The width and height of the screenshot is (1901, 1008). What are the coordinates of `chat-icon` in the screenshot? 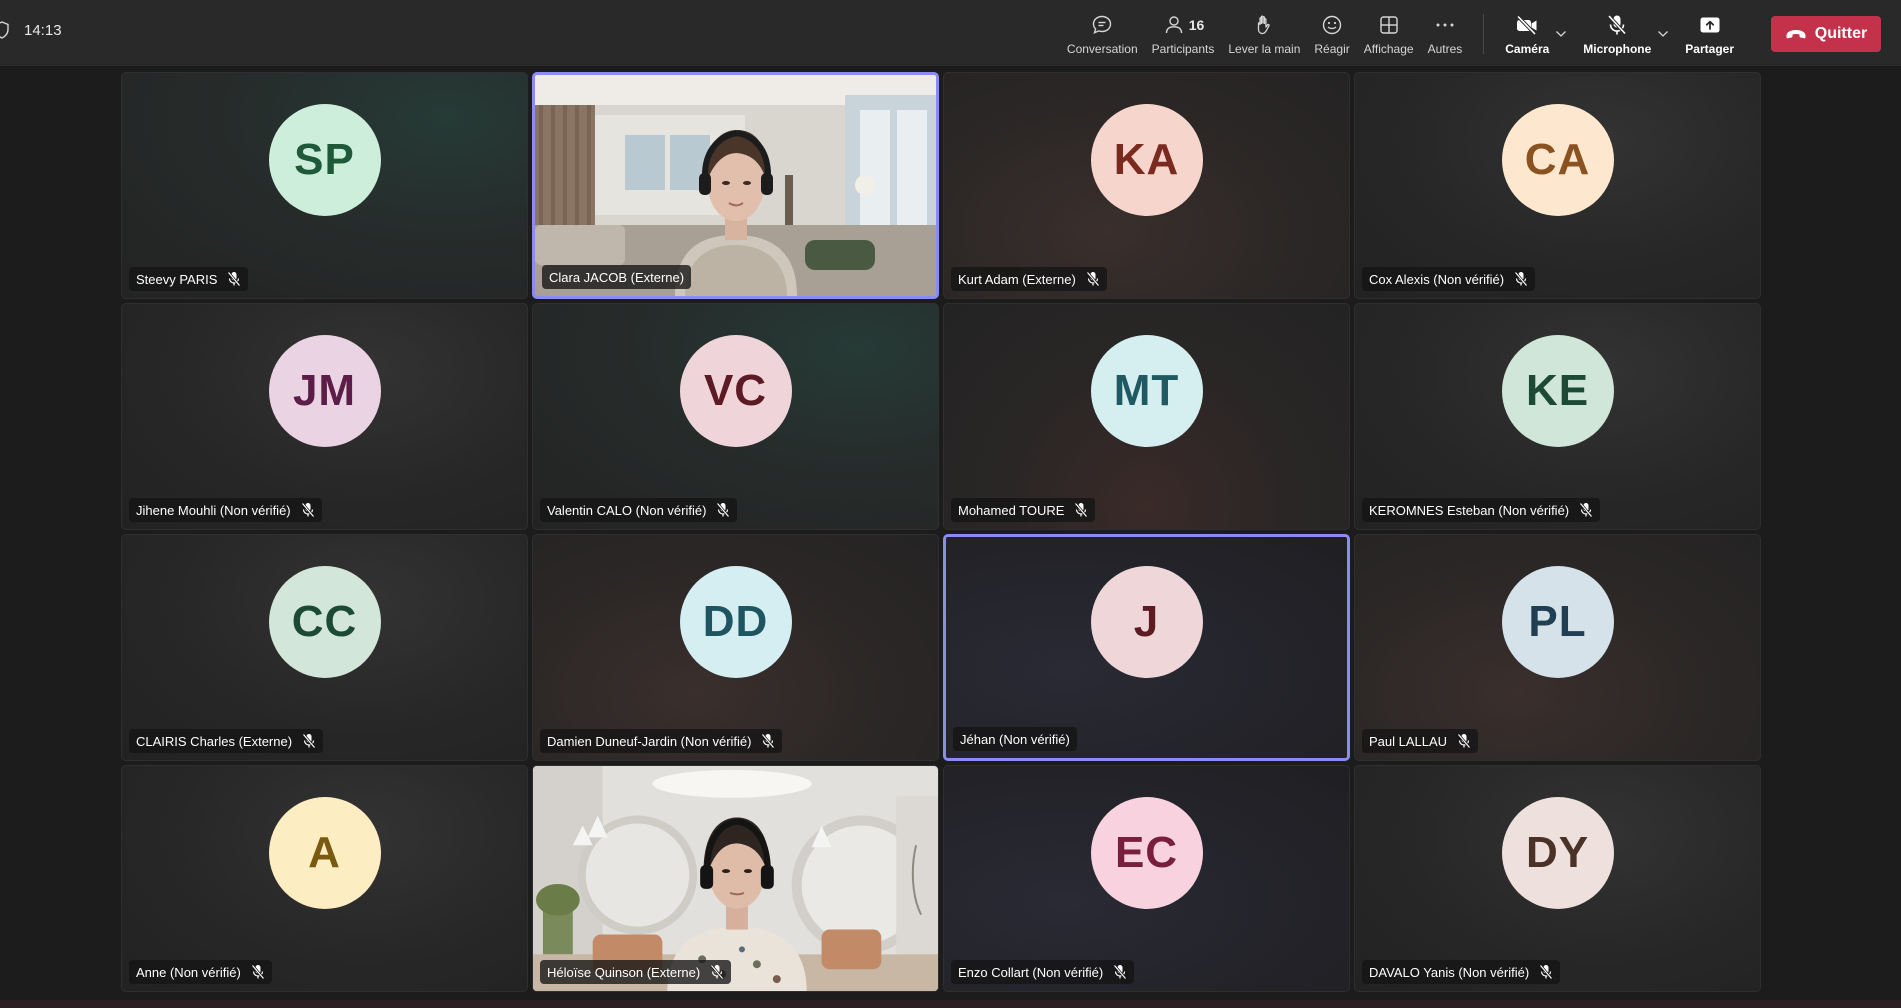 It's located at (1102, 25).